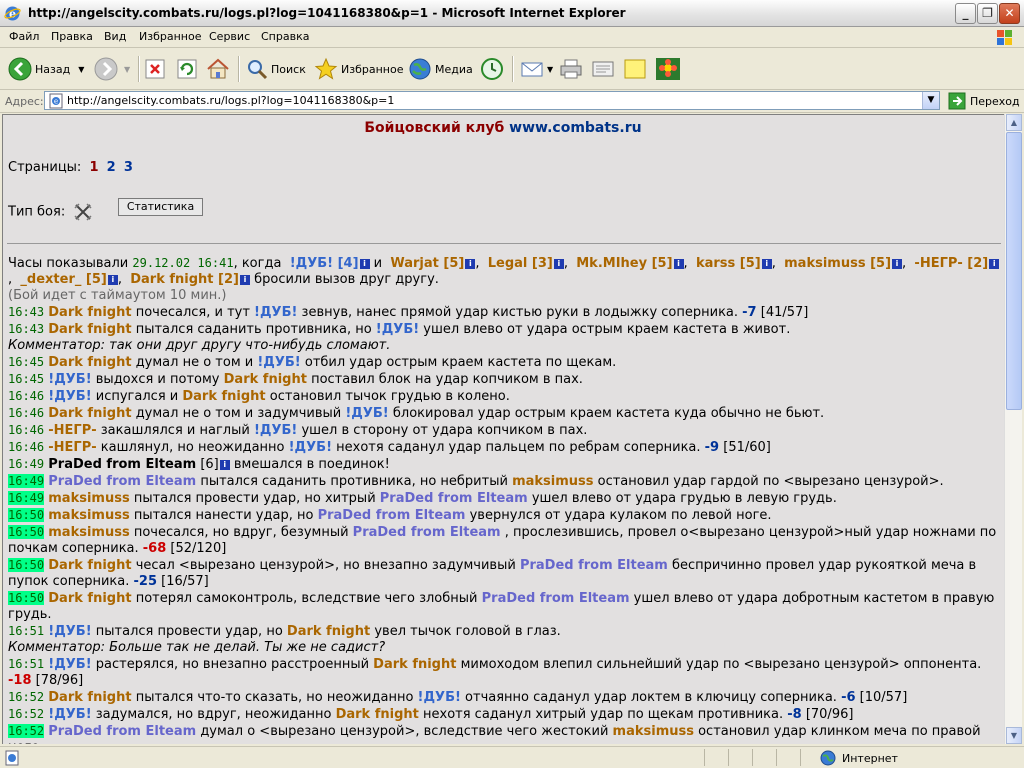 The image size is (1024, 768). Describe the element at coordinates (668, 69) in the screenshot. I see `messenger-button` at that location.